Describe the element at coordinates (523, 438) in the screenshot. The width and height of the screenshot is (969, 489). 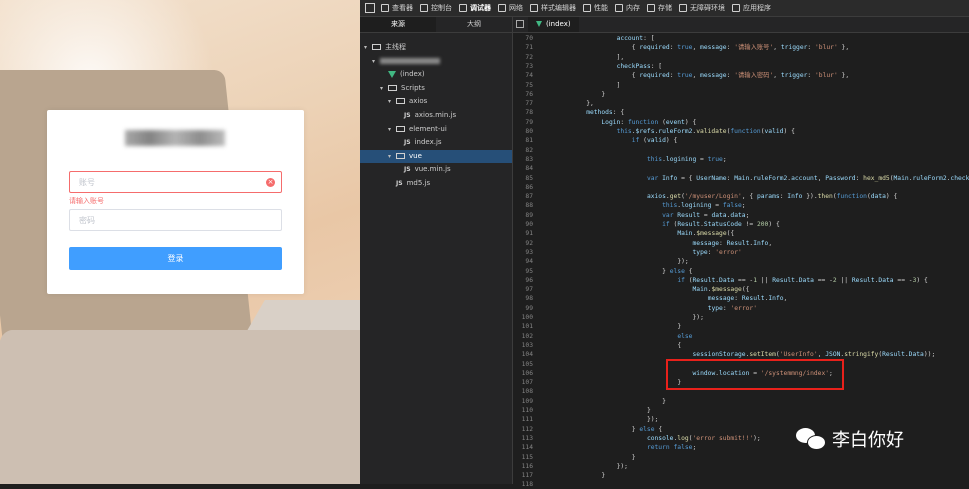
I see `line-number: 113` at that location.